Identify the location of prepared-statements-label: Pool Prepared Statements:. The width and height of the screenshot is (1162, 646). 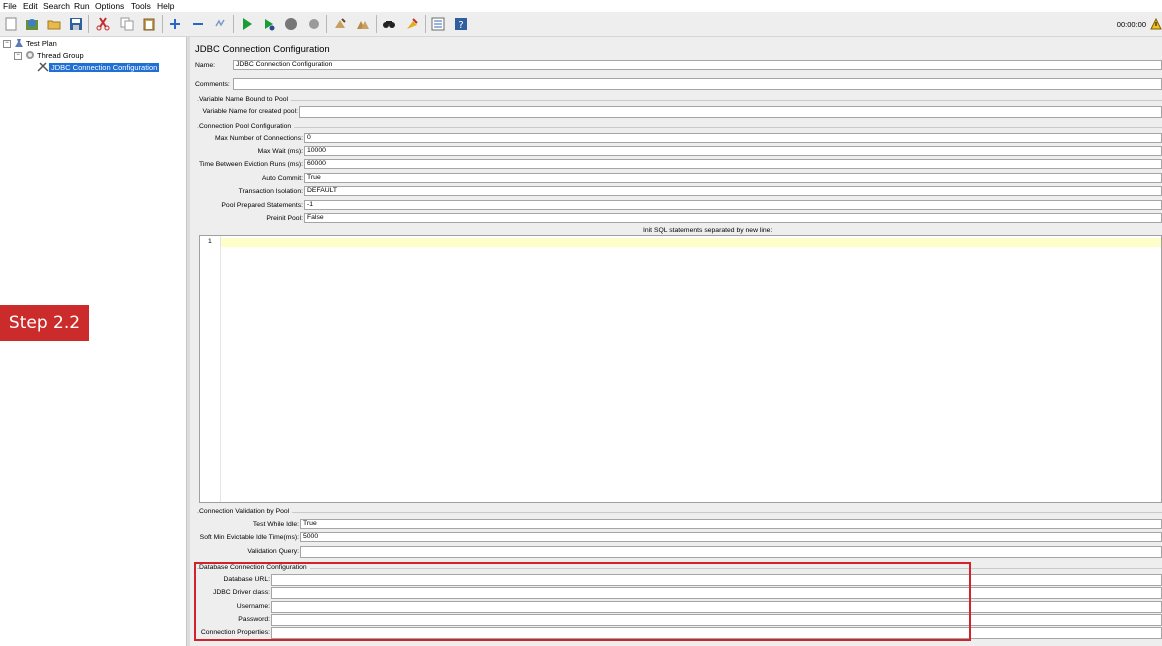
(262, 205).